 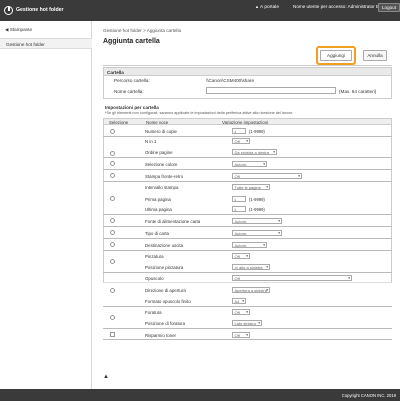 What do you see at coordinates (200, 395) in the screenshot?
I see `footer: Copyright CANON INC. 2019` at bounding box center [200, 395].